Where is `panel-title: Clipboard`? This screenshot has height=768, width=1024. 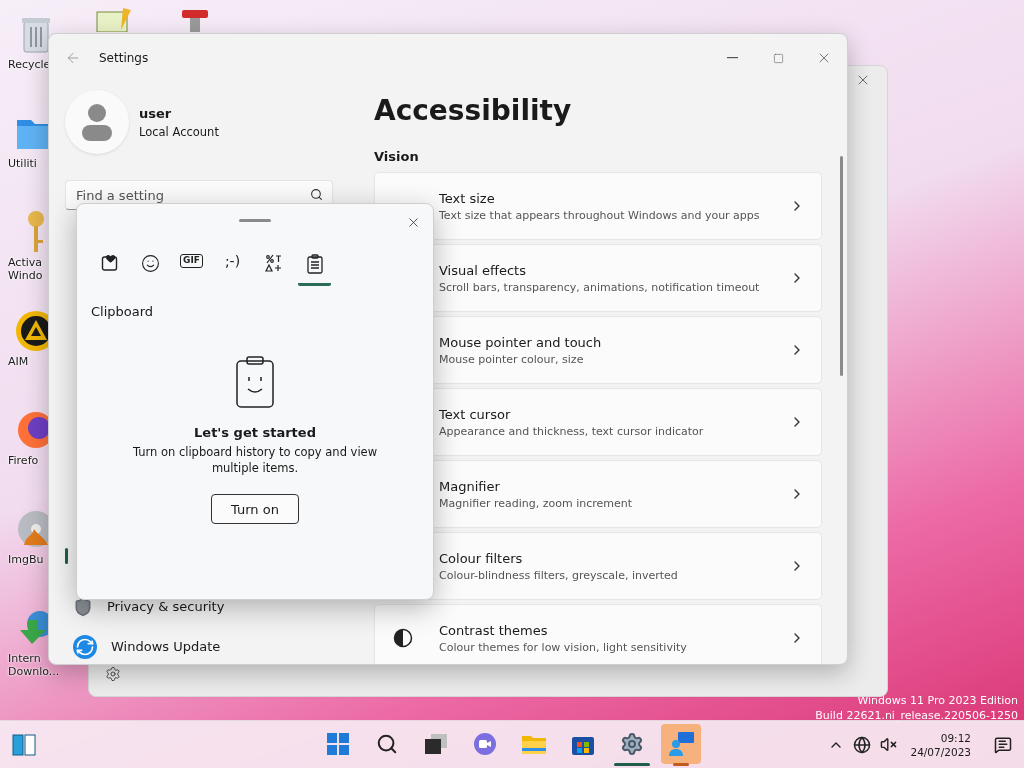
panel-title: Clipboard is located at coordinates (123, 311).